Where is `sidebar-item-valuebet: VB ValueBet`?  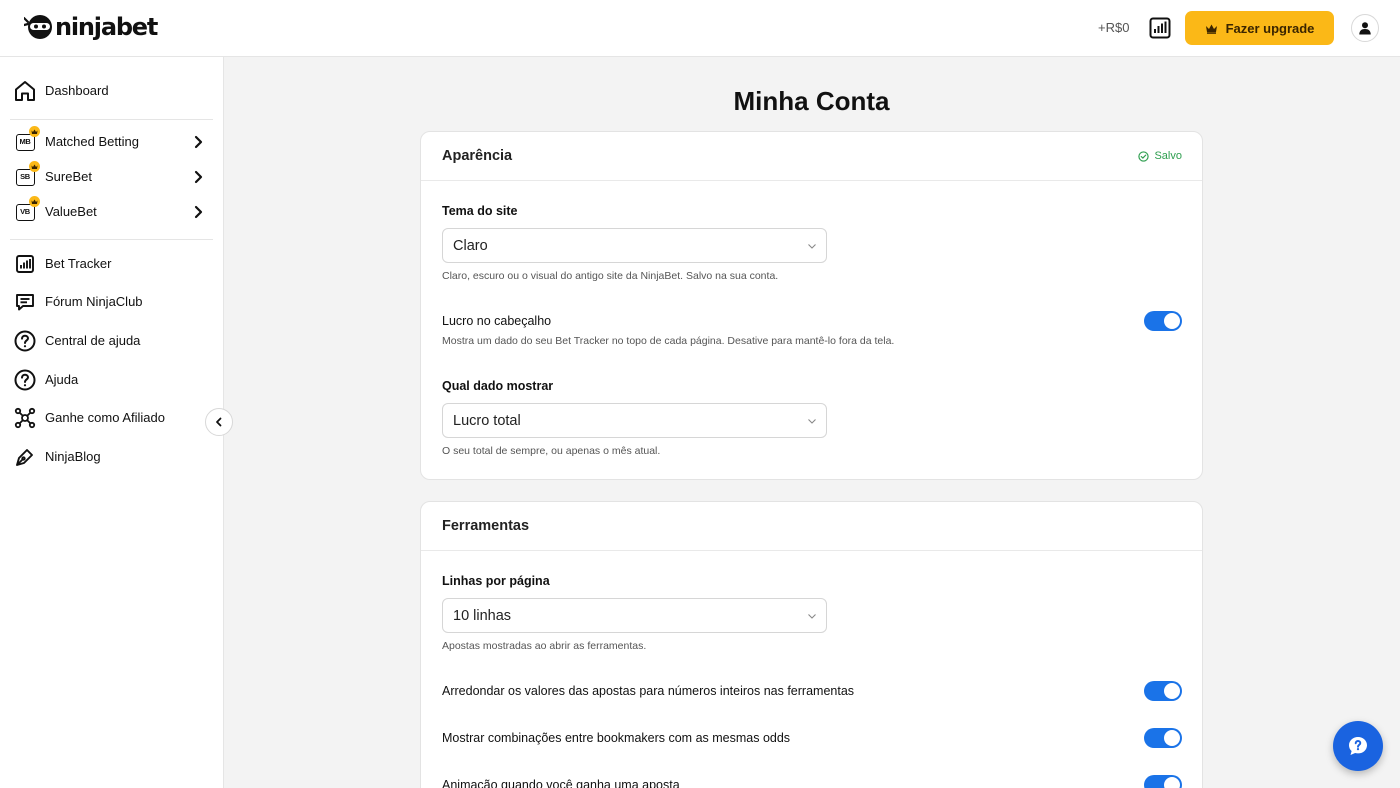
sidebar-item-valuebet: VB ValueBet is located at coordinates (112, 210).